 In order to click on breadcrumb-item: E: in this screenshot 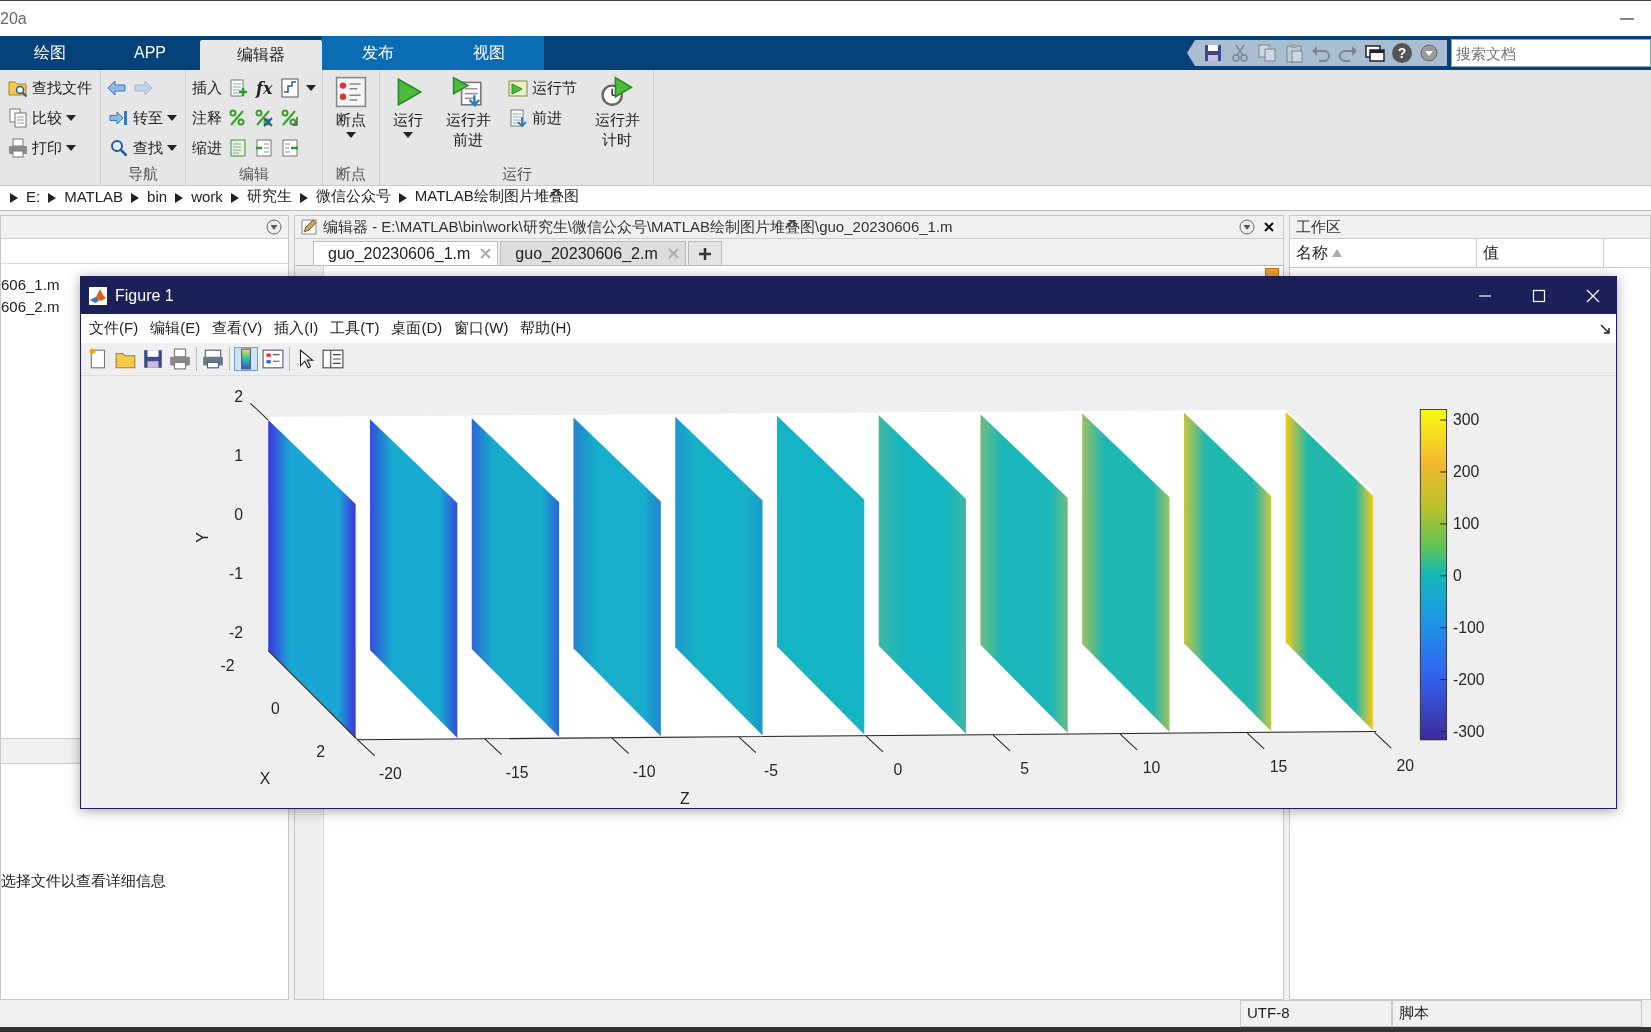, I will do `click(33, 196)`.